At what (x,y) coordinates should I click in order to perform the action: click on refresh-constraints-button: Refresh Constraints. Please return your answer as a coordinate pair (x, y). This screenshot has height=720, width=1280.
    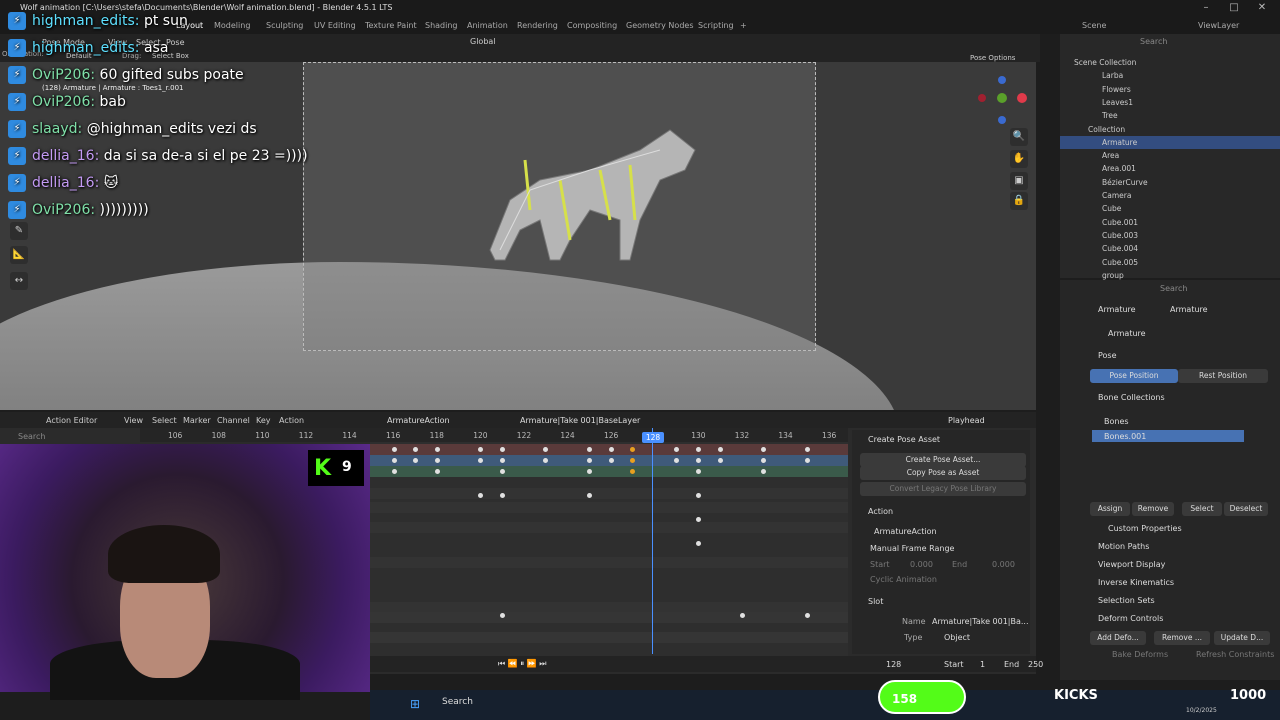
    Looking at the image, I should click on (1235, 654).